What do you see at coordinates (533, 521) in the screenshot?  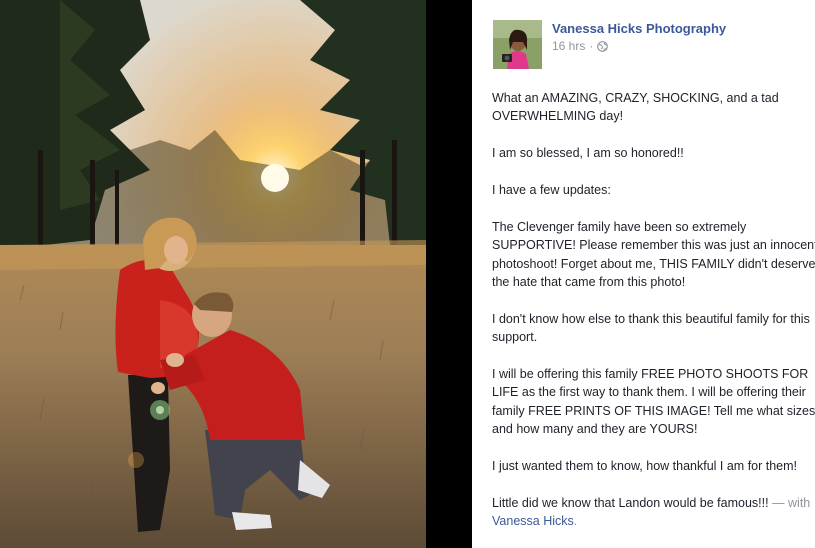 I see `tagged-person-link: Vanessa Hicks` at bounding box center [533, 521].